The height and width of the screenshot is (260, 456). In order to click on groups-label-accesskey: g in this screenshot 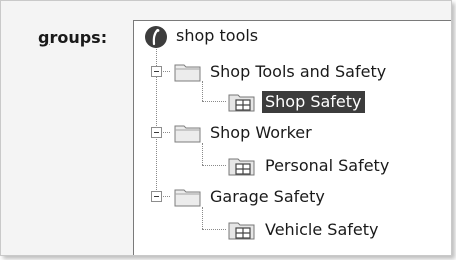, I will do `click(44, 37)`.